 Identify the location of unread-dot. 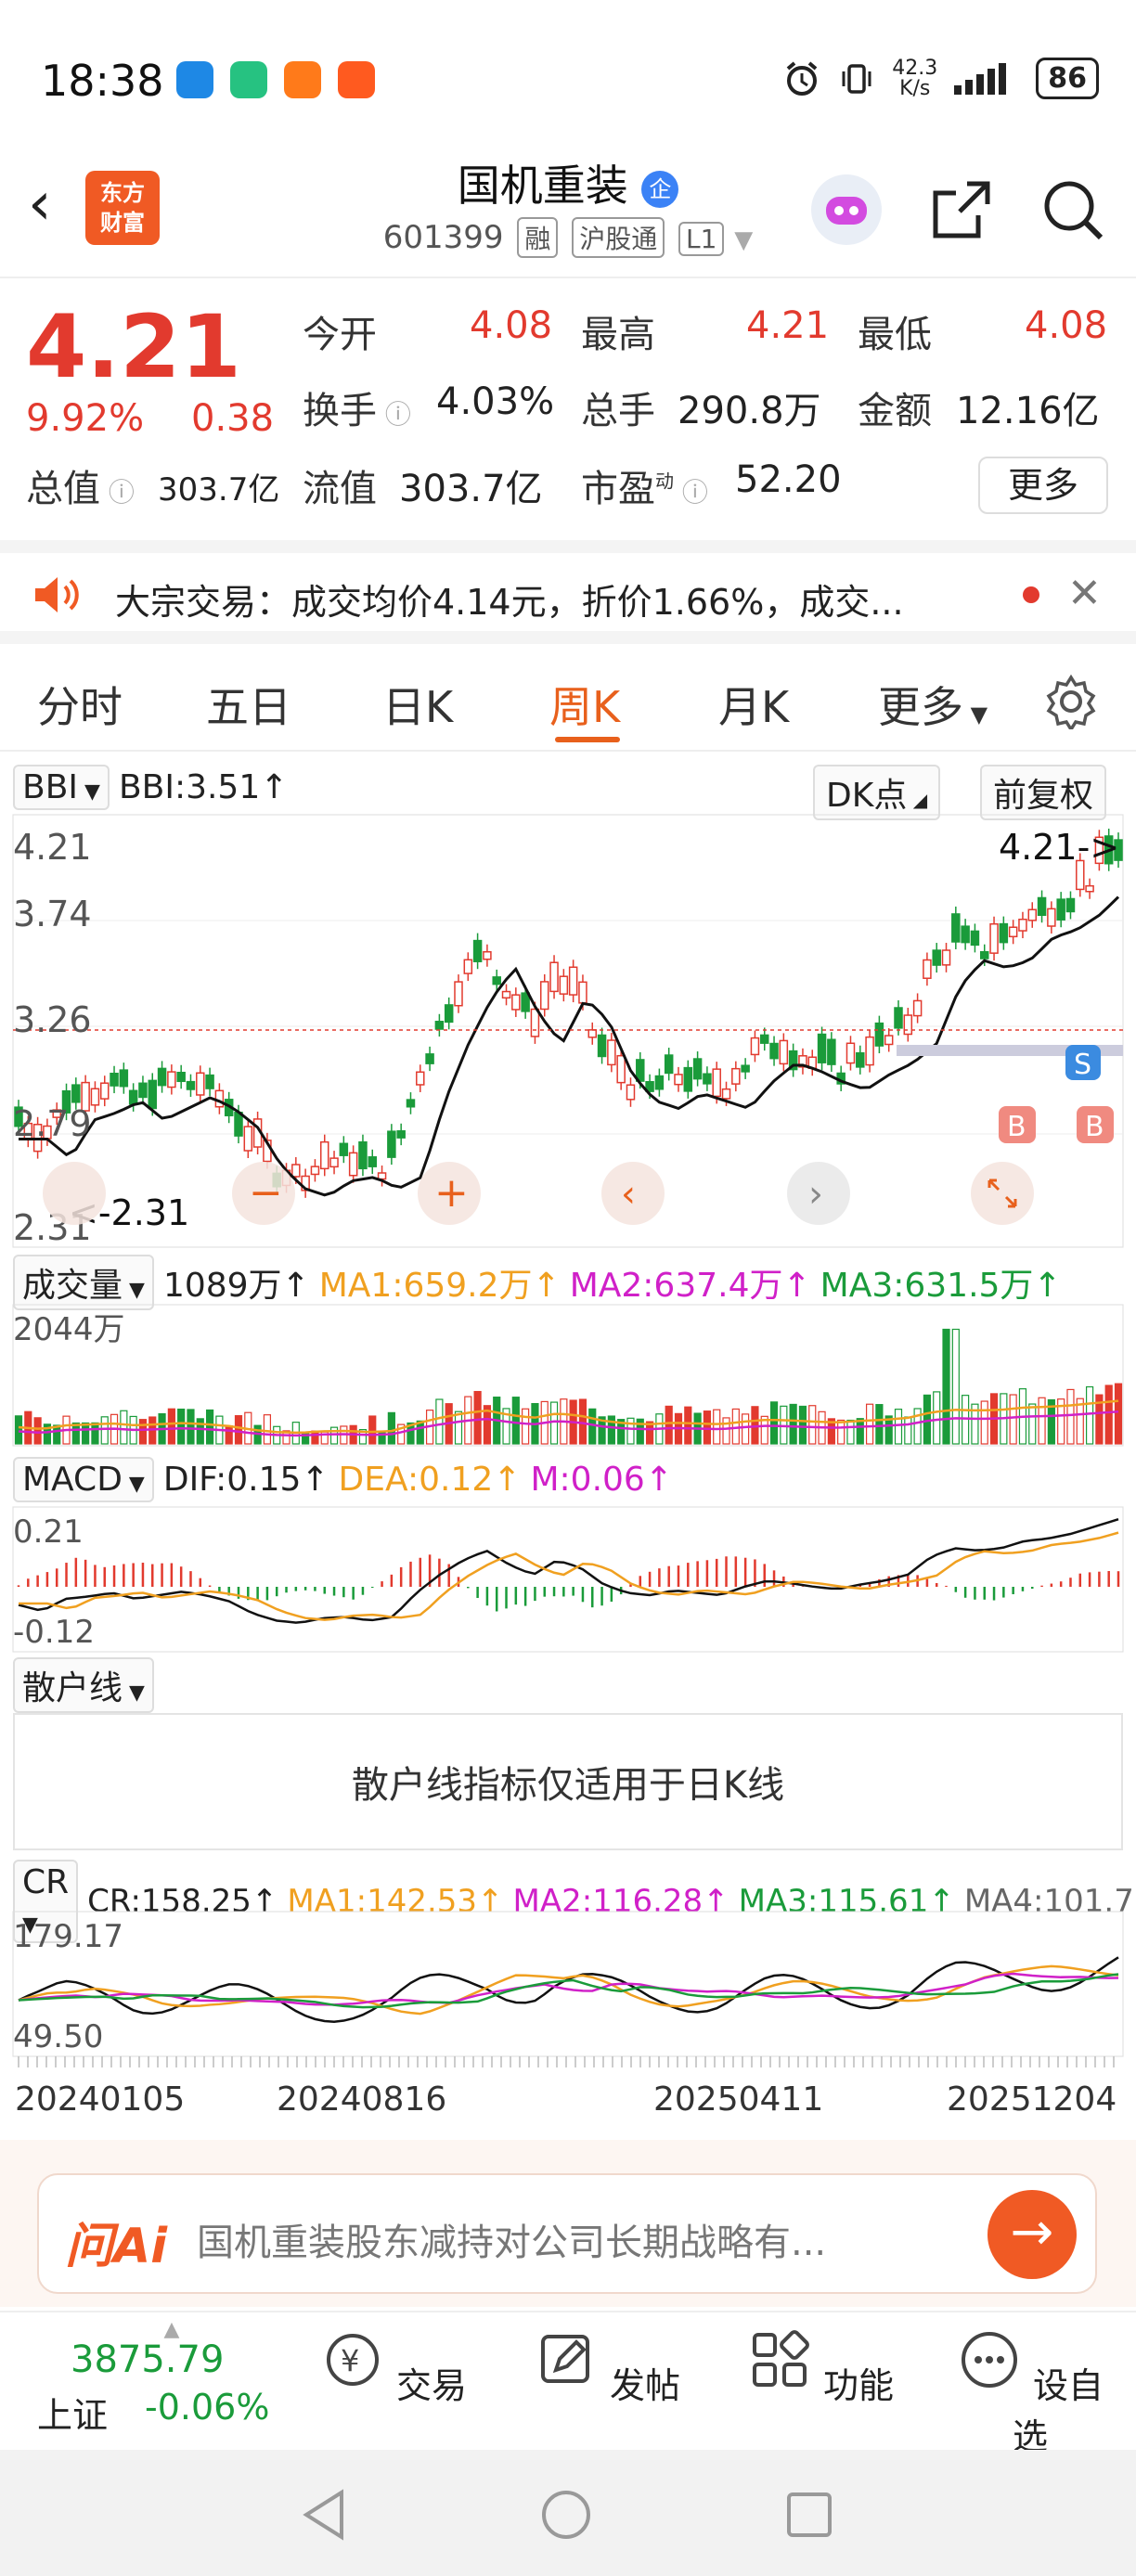
(1031, 594).